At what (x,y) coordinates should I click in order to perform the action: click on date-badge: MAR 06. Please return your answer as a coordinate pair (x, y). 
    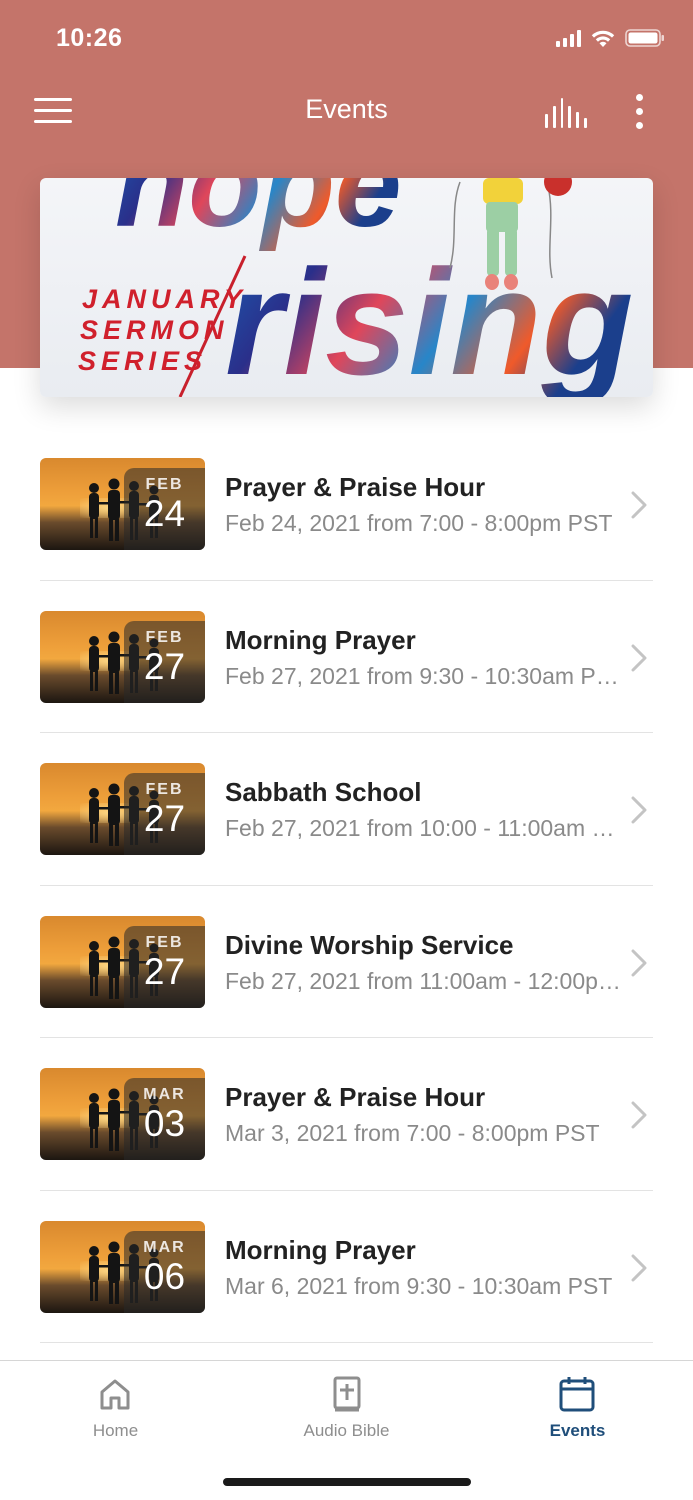
    Looking at the image, I should click on (164, 1271).